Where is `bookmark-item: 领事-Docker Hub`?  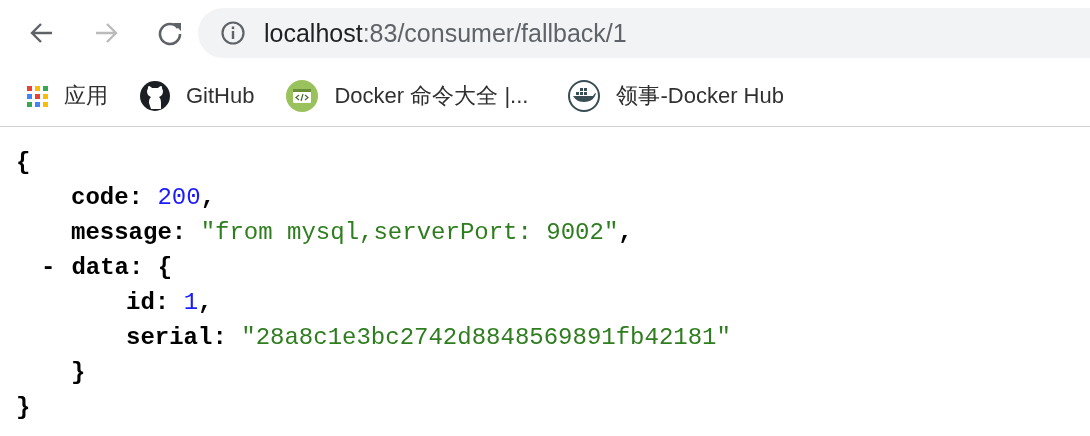 bookmark-item: 领事-Docker Hub is located at coordinates (676, 96).